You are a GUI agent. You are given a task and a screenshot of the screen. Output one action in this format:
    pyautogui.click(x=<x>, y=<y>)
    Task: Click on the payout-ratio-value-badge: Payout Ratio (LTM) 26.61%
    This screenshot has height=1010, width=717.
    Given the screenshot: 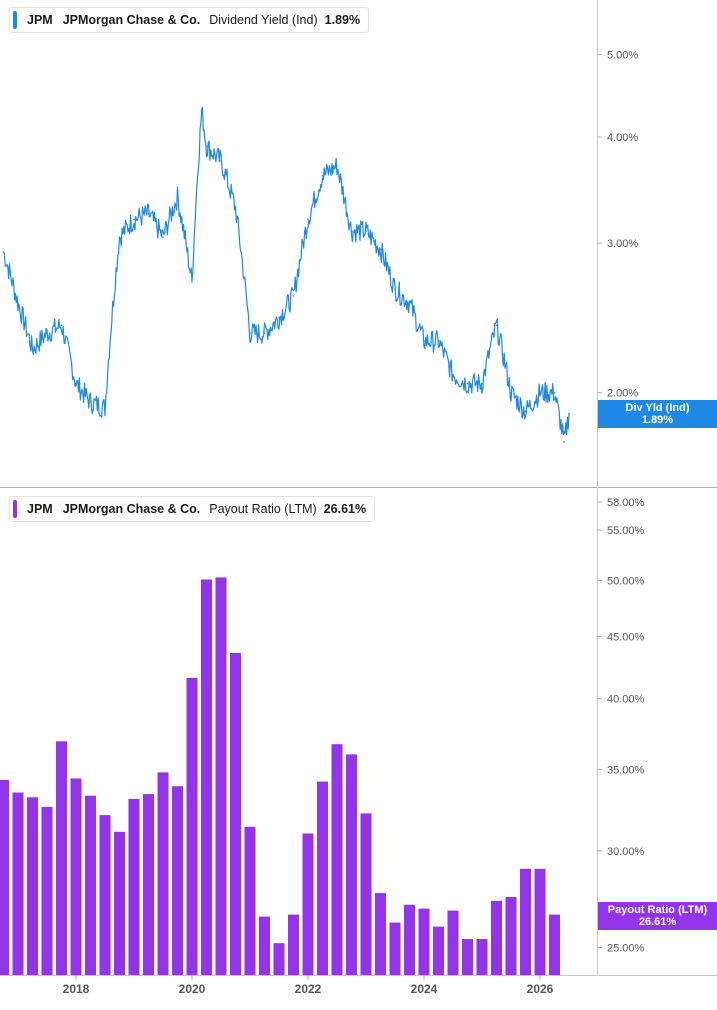 What is the action you would take?
    pyautogui.click(x=657, y=916)
    